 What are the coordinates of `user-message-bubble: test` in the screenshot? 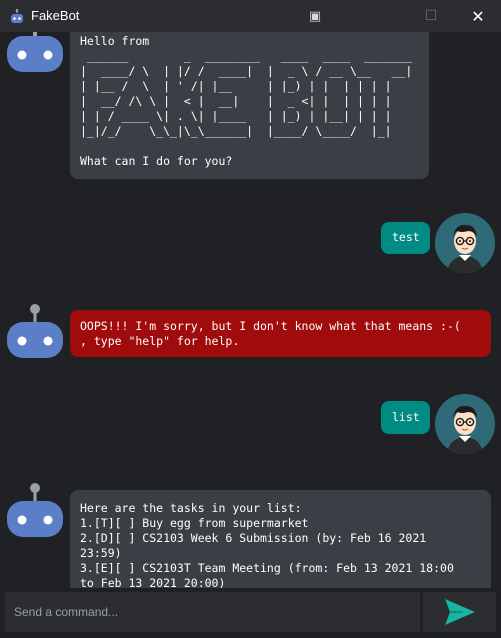 It's located at (405, 238).